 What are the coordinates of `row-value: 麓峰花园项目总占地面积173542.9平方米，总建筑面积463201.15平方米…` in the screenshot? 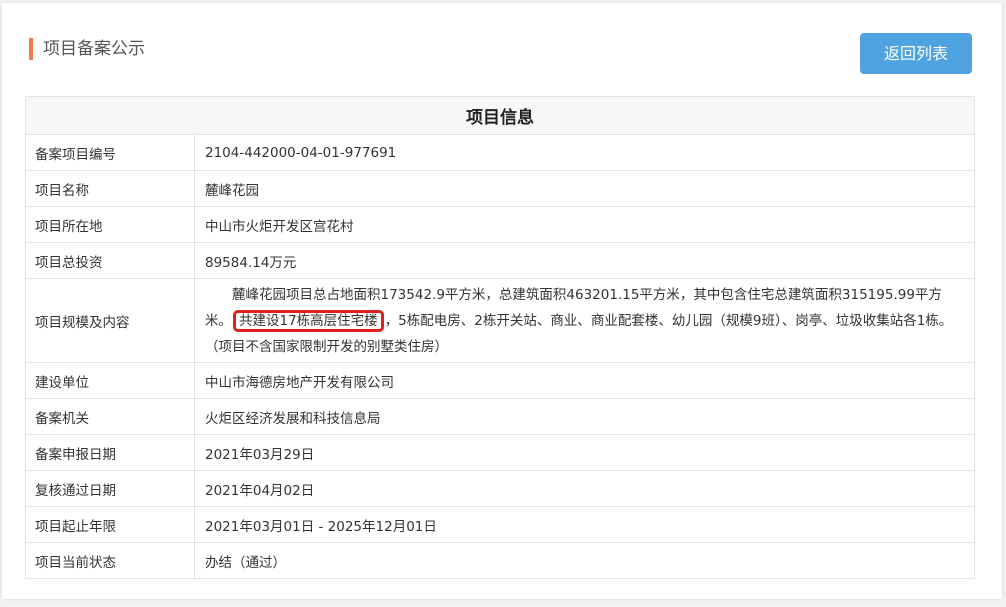 It's located at (584, 320).